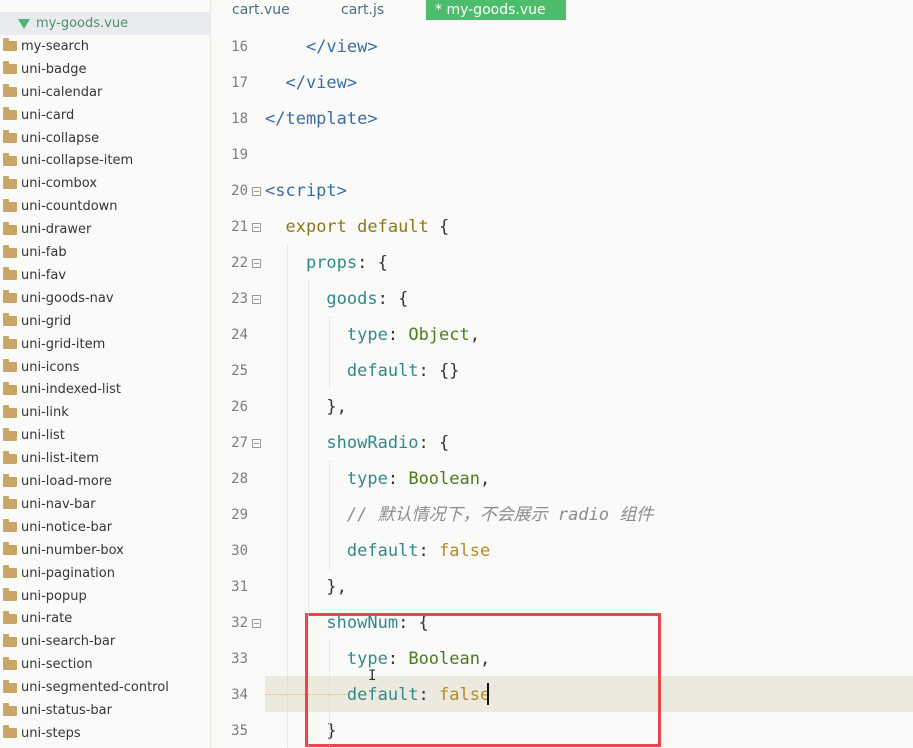  Describe the element at coordinates (105, 481) in the screenshot. I see `sidebar-folder-item: uni-load-more` at that location.